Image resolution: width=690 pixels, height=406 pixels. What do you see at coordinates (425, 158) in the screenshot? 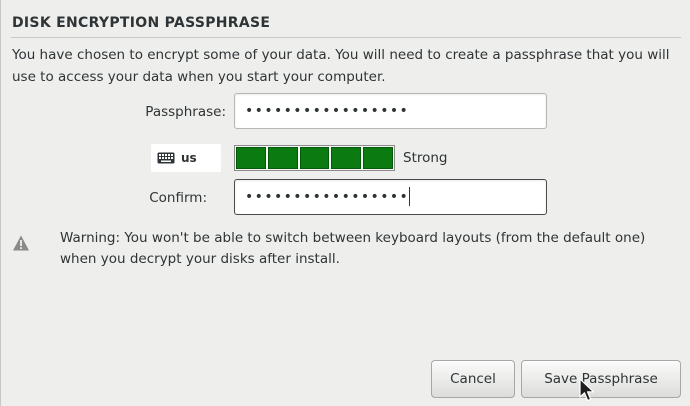
I see `strength-label: Strong` at bounding box center [425, 158].